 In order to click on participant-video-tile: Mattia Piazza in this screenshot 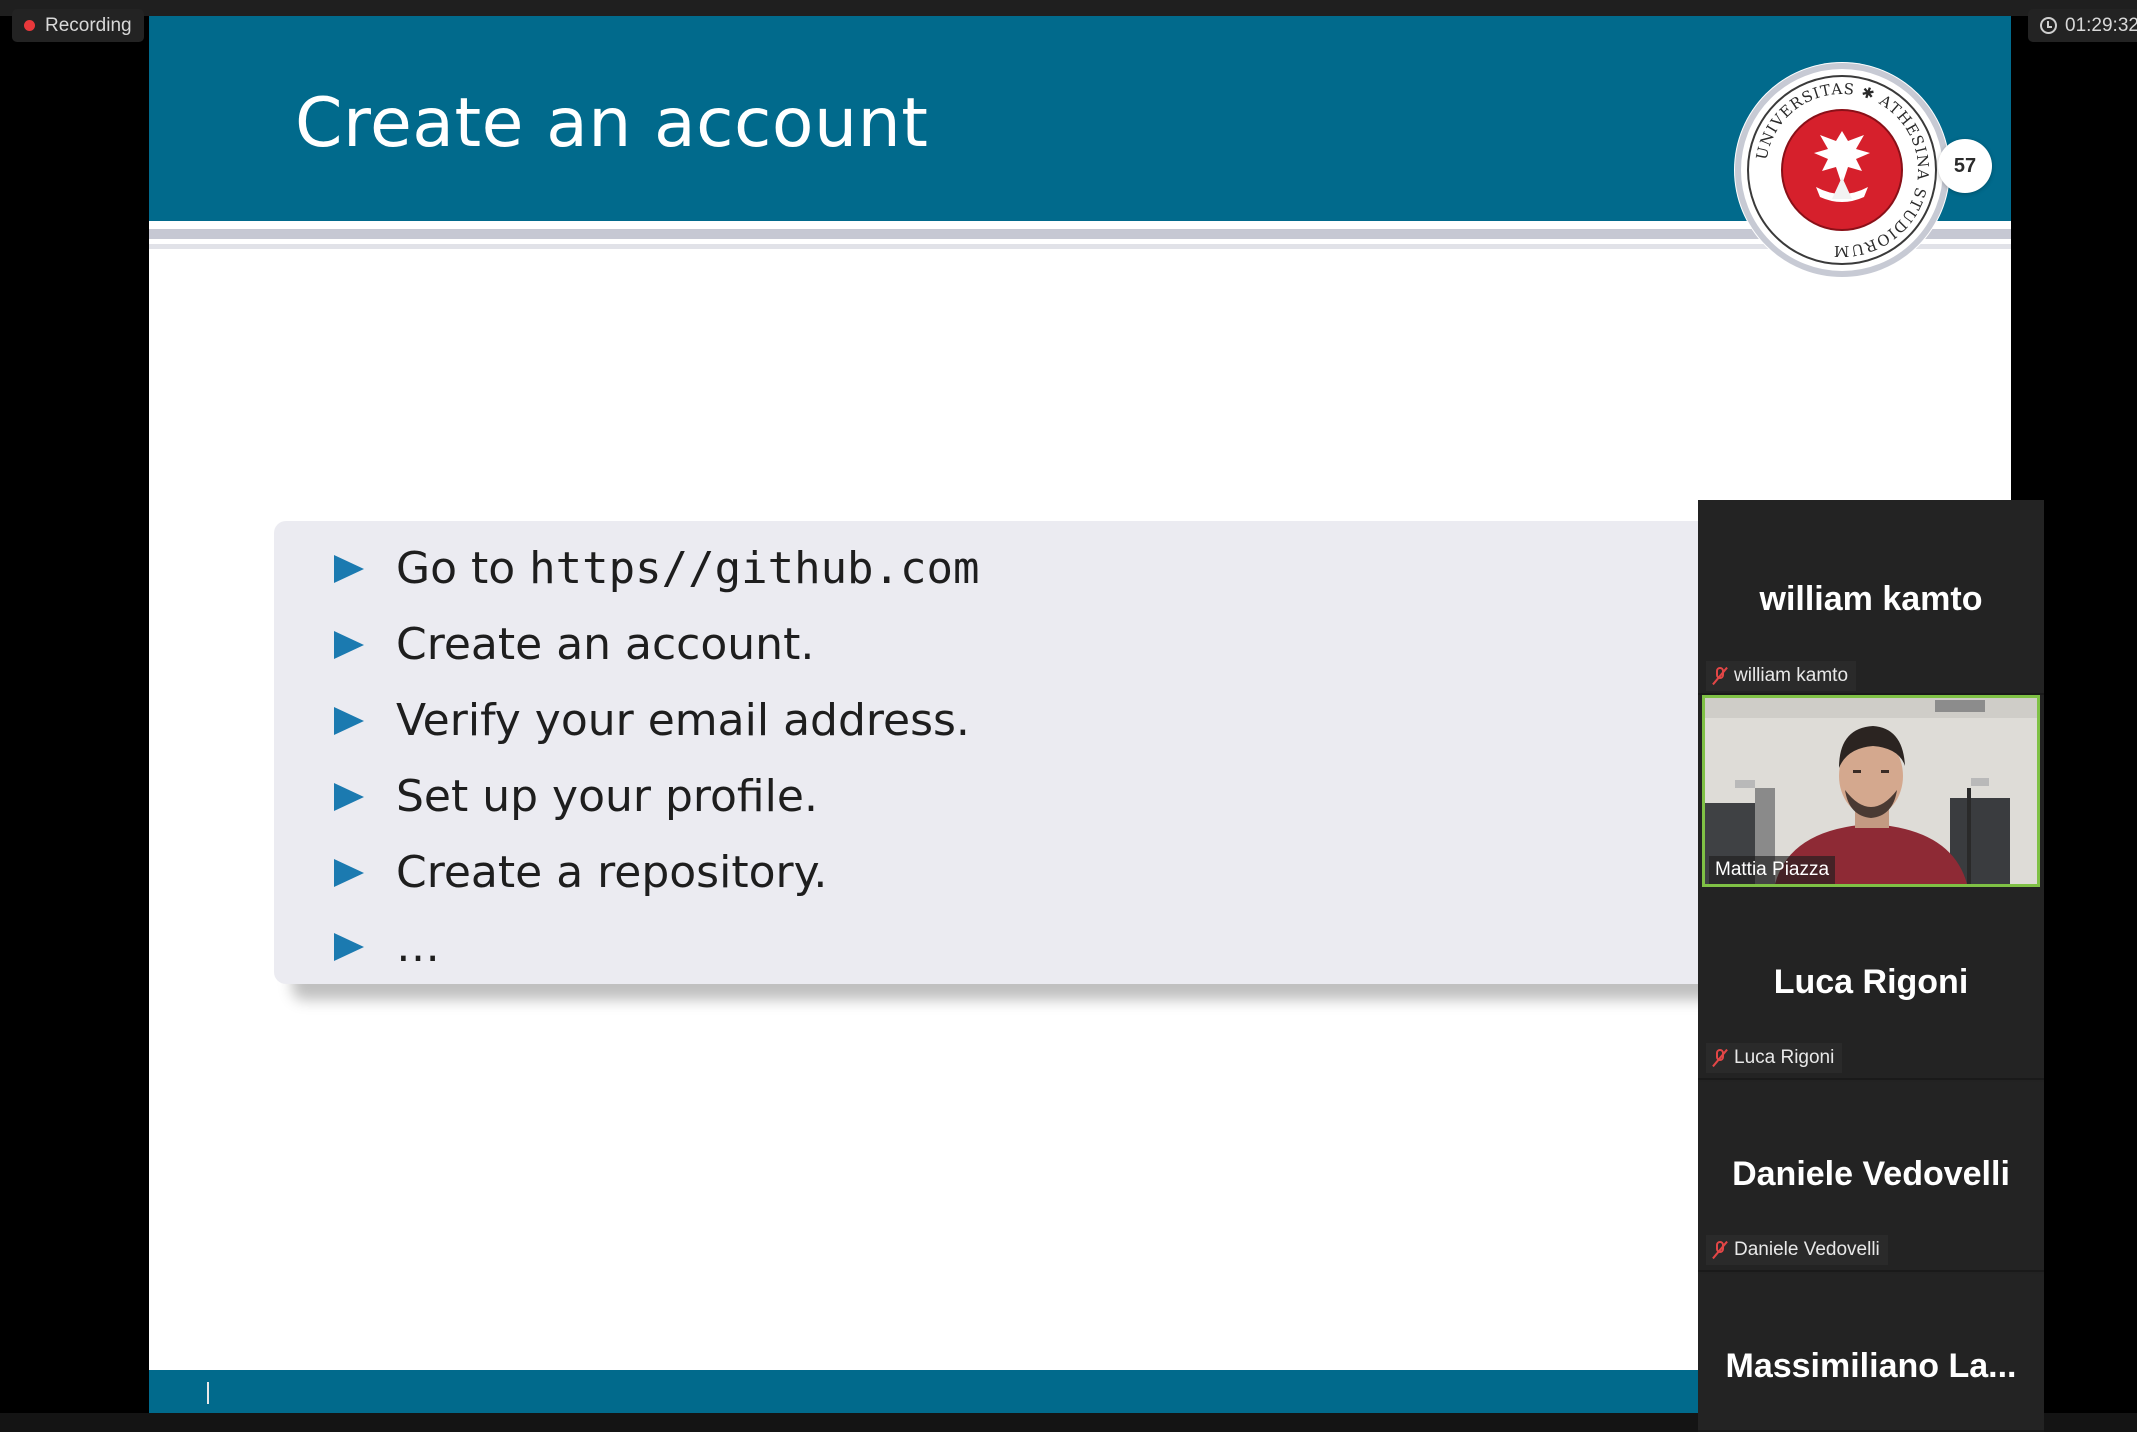, I will do `click(1871, 791)`.